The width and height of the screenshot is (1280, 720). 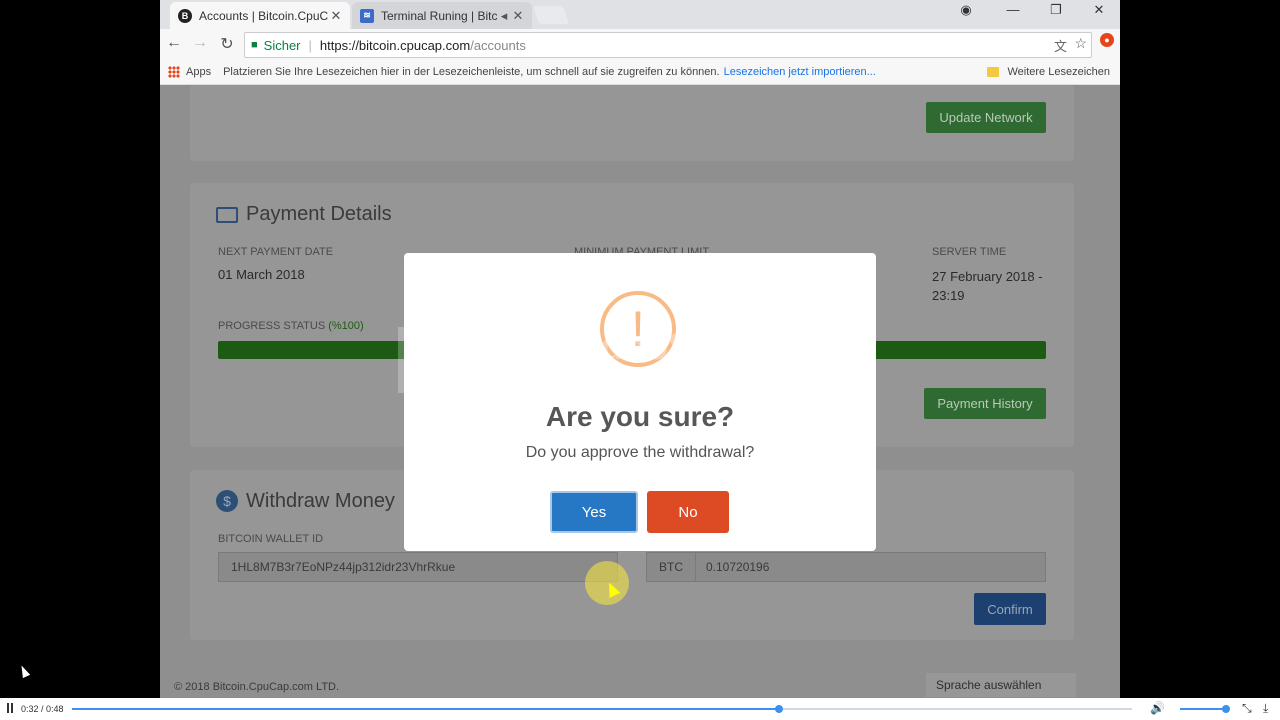 What do you see at coordinates (185, 15) in the screenshot?
I see `bitcoin-favicon-icon: B` at bounding box center [185, 15].